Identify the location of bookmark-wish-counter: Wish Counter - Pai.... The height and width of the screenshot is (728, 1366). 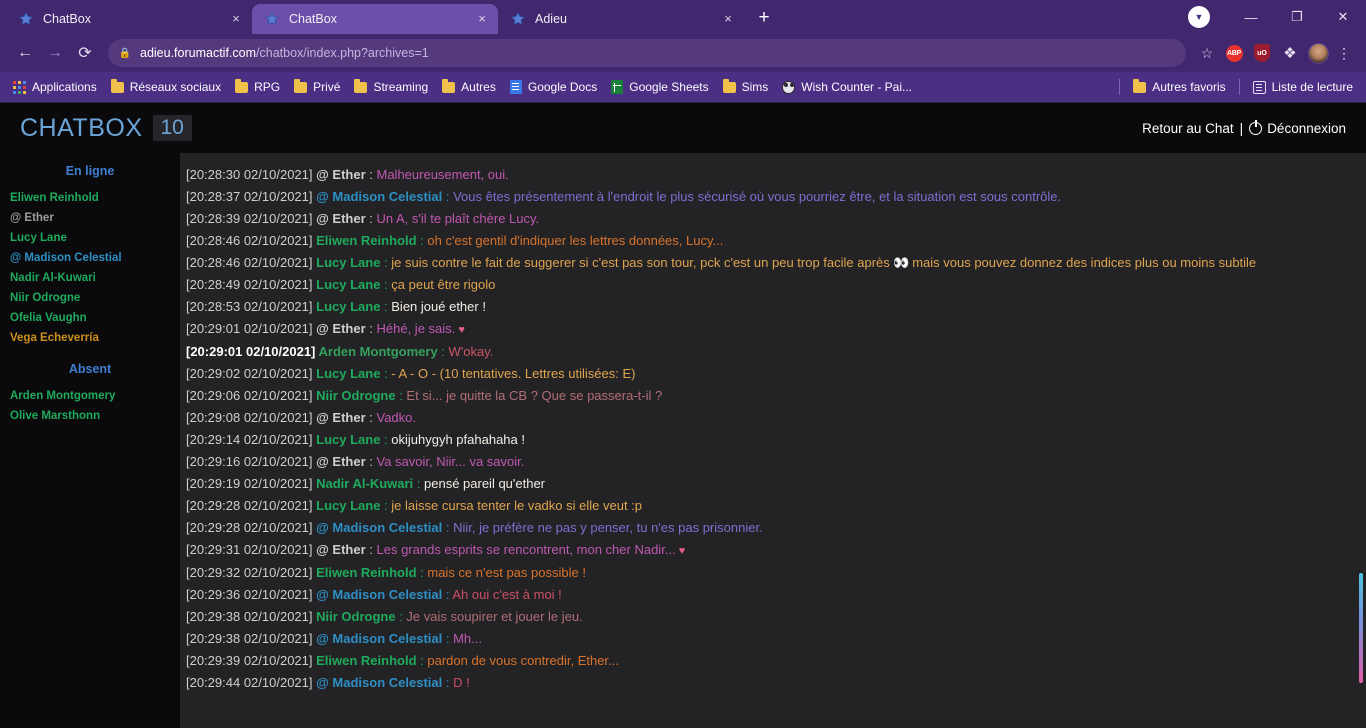
(847, 87).